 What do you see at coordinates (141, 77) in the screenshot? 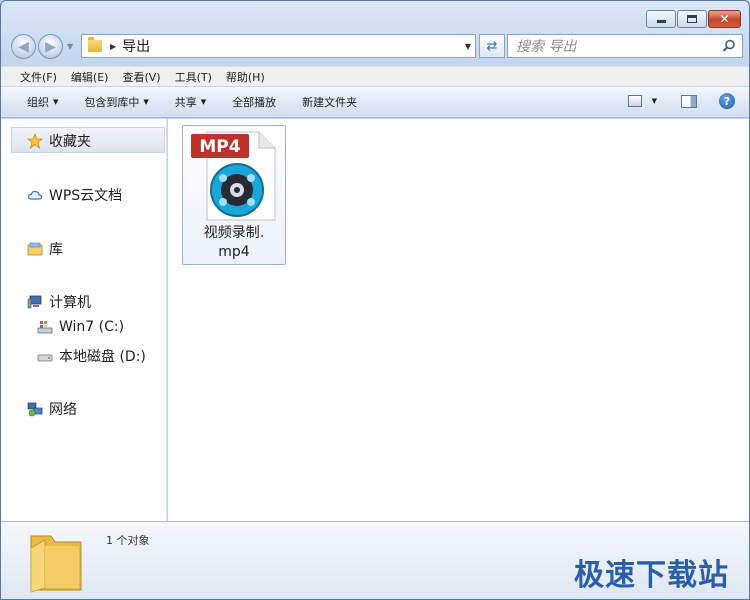
I see `menu-view: 查看(V)` at bounding box center [141, 77].